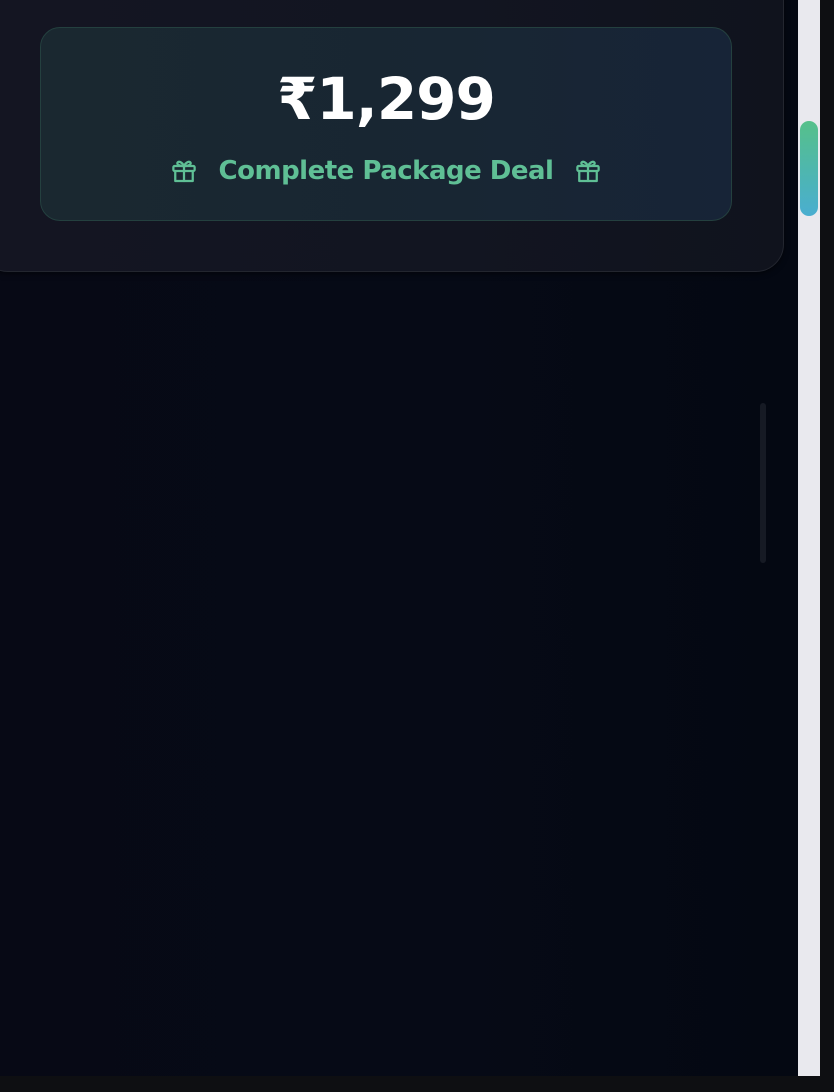 The width and height of the screenshot is (834, 1092). What do you see at coordinates (386, 99) in the screenshot?
I see `package-price: ₹1,299` at bounding box center [386, 99].